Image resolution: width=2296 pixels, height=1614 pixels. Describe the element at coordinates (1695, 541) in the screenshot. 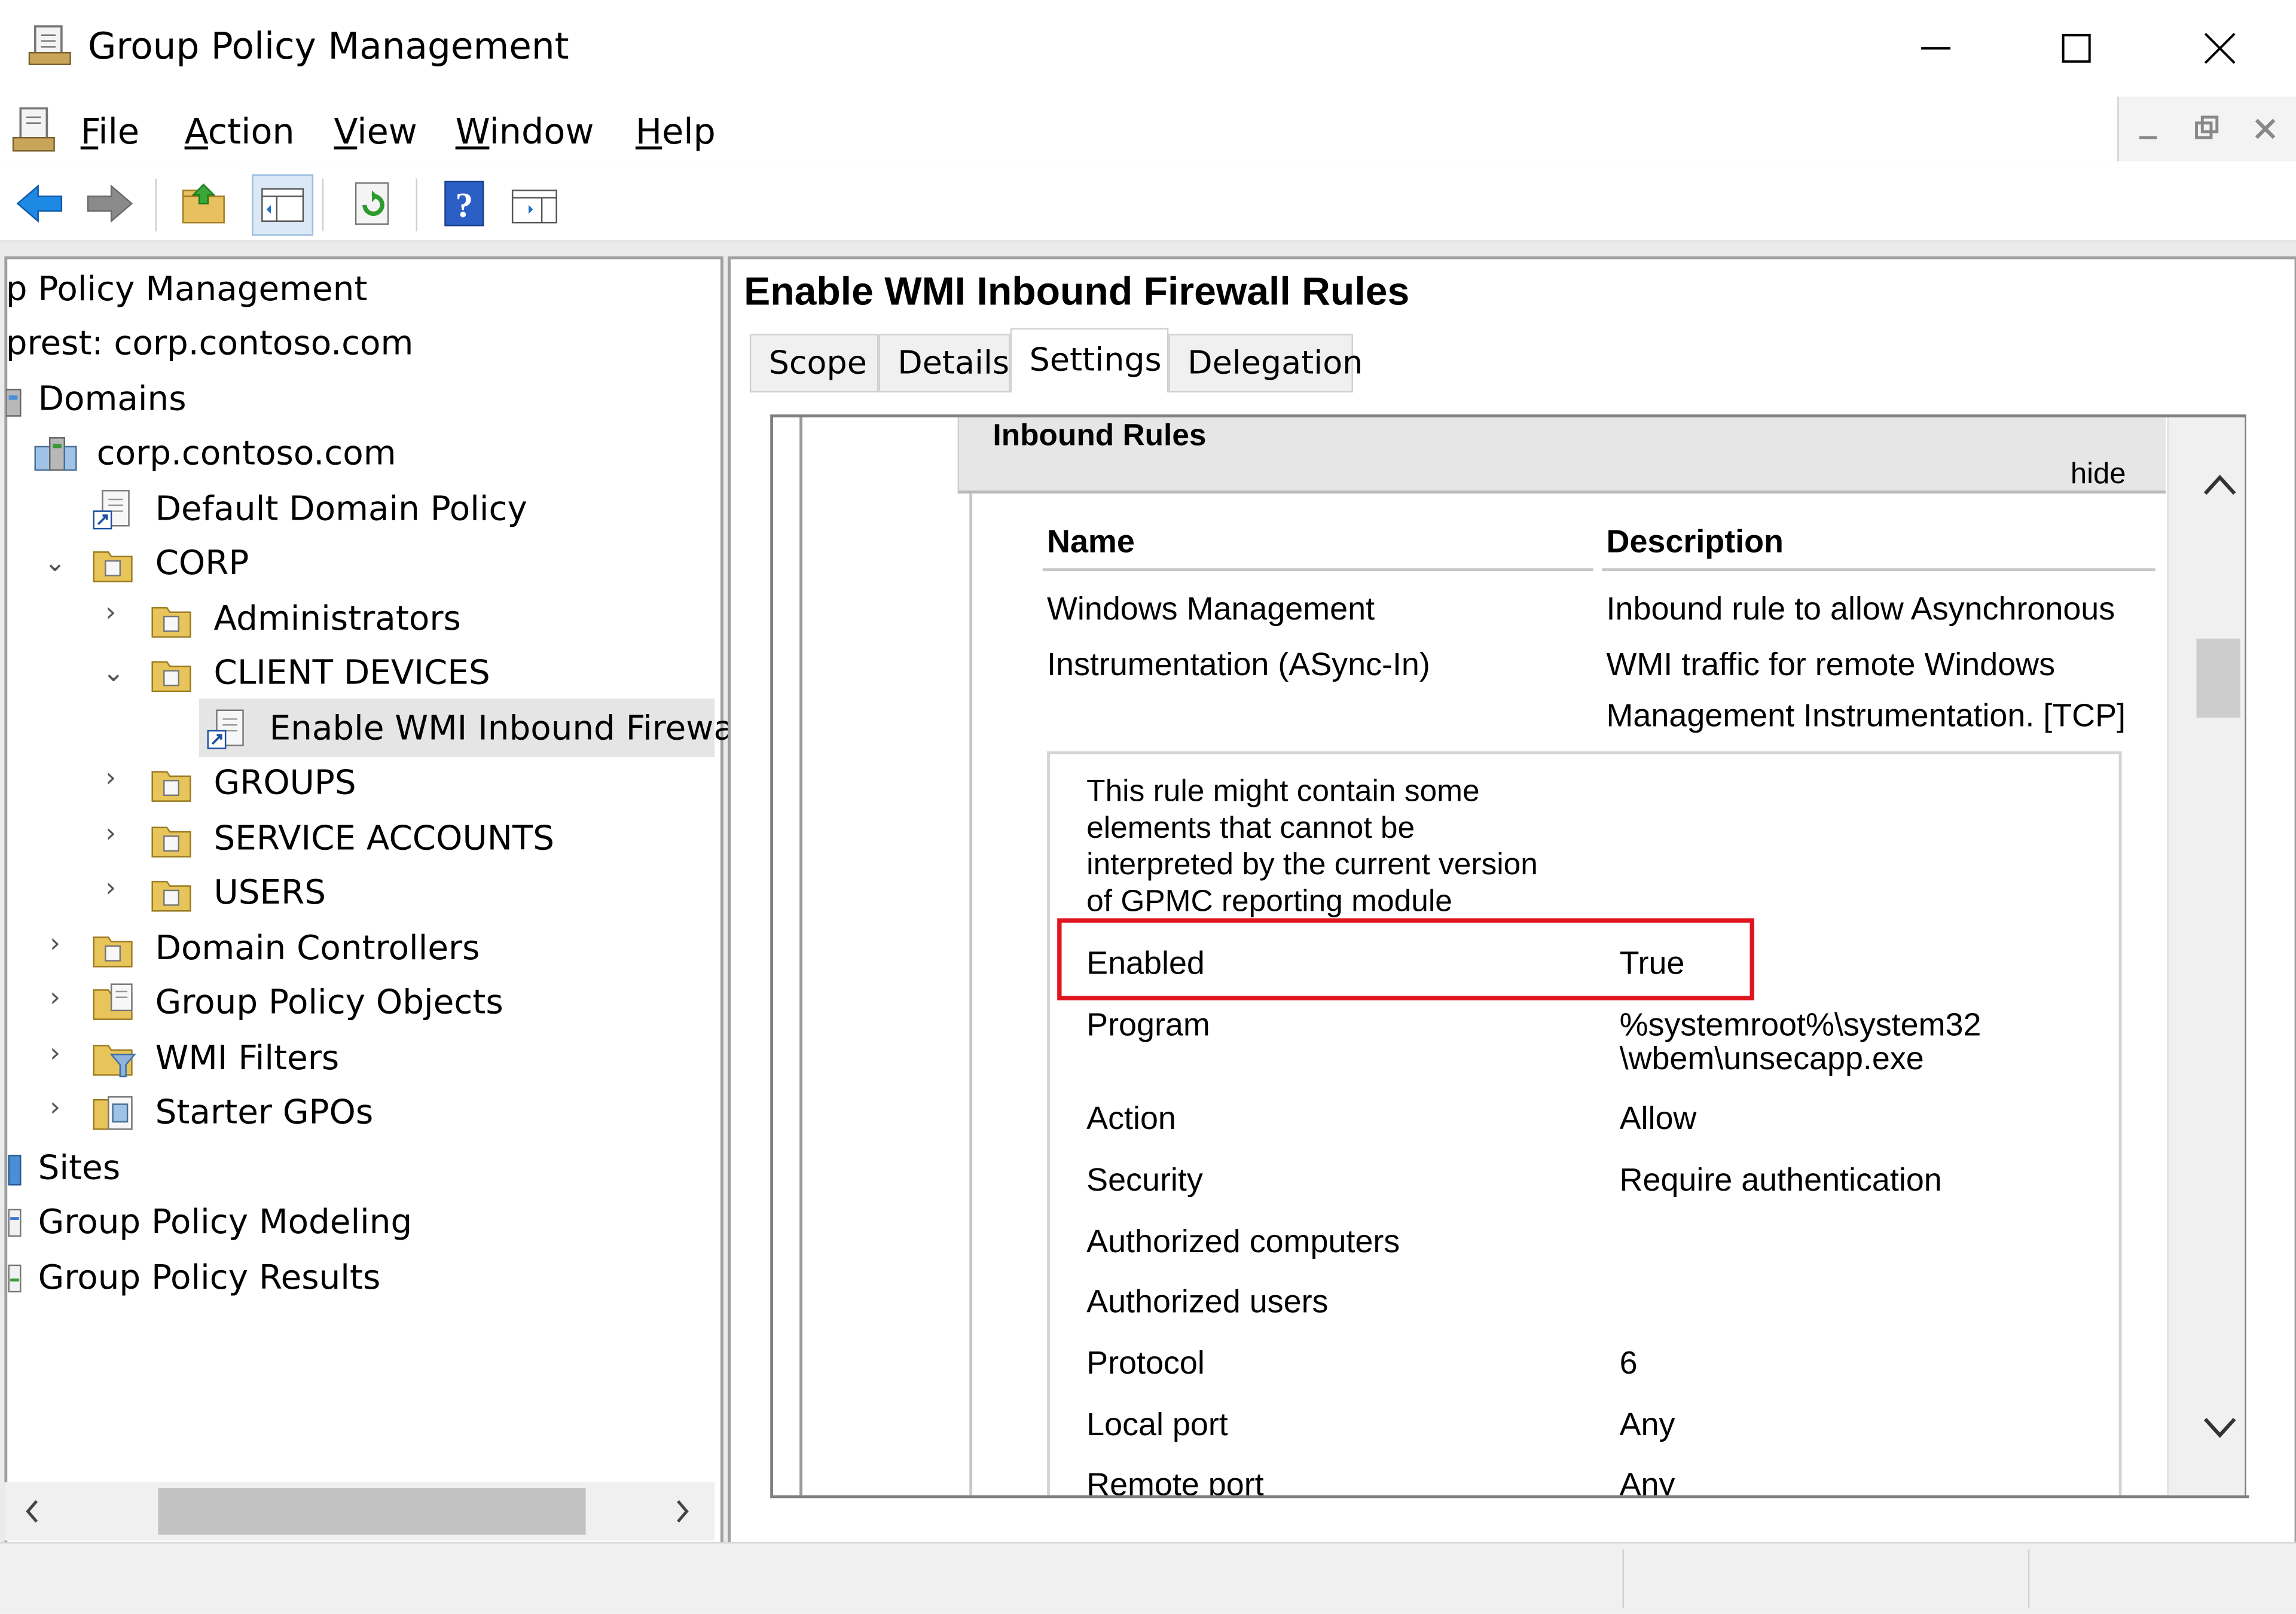

I see `column-header-description: Description` at that location.